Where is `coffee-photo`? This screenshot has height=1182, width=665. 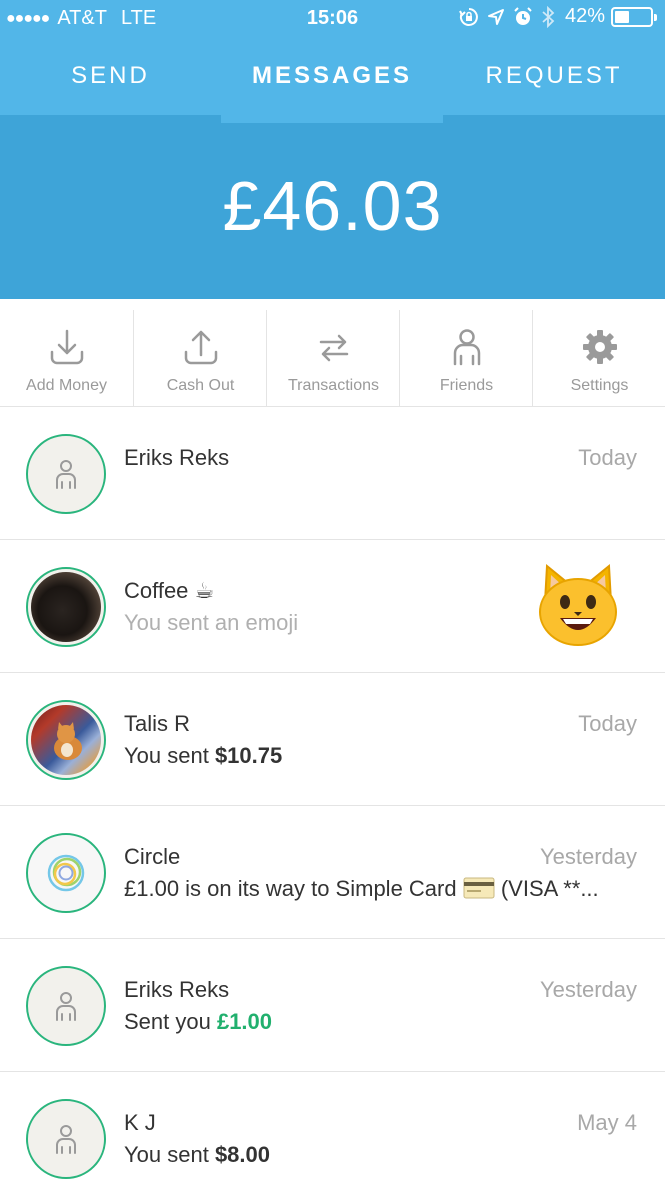 coffee-photo is located at coordinates (66, 607).